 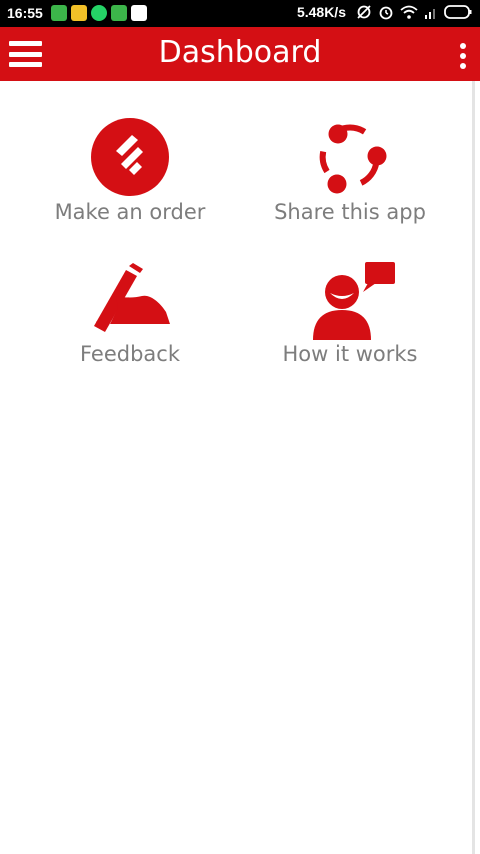 I want to click on make-order-tile: Make an order, so click(x=130, y=171).